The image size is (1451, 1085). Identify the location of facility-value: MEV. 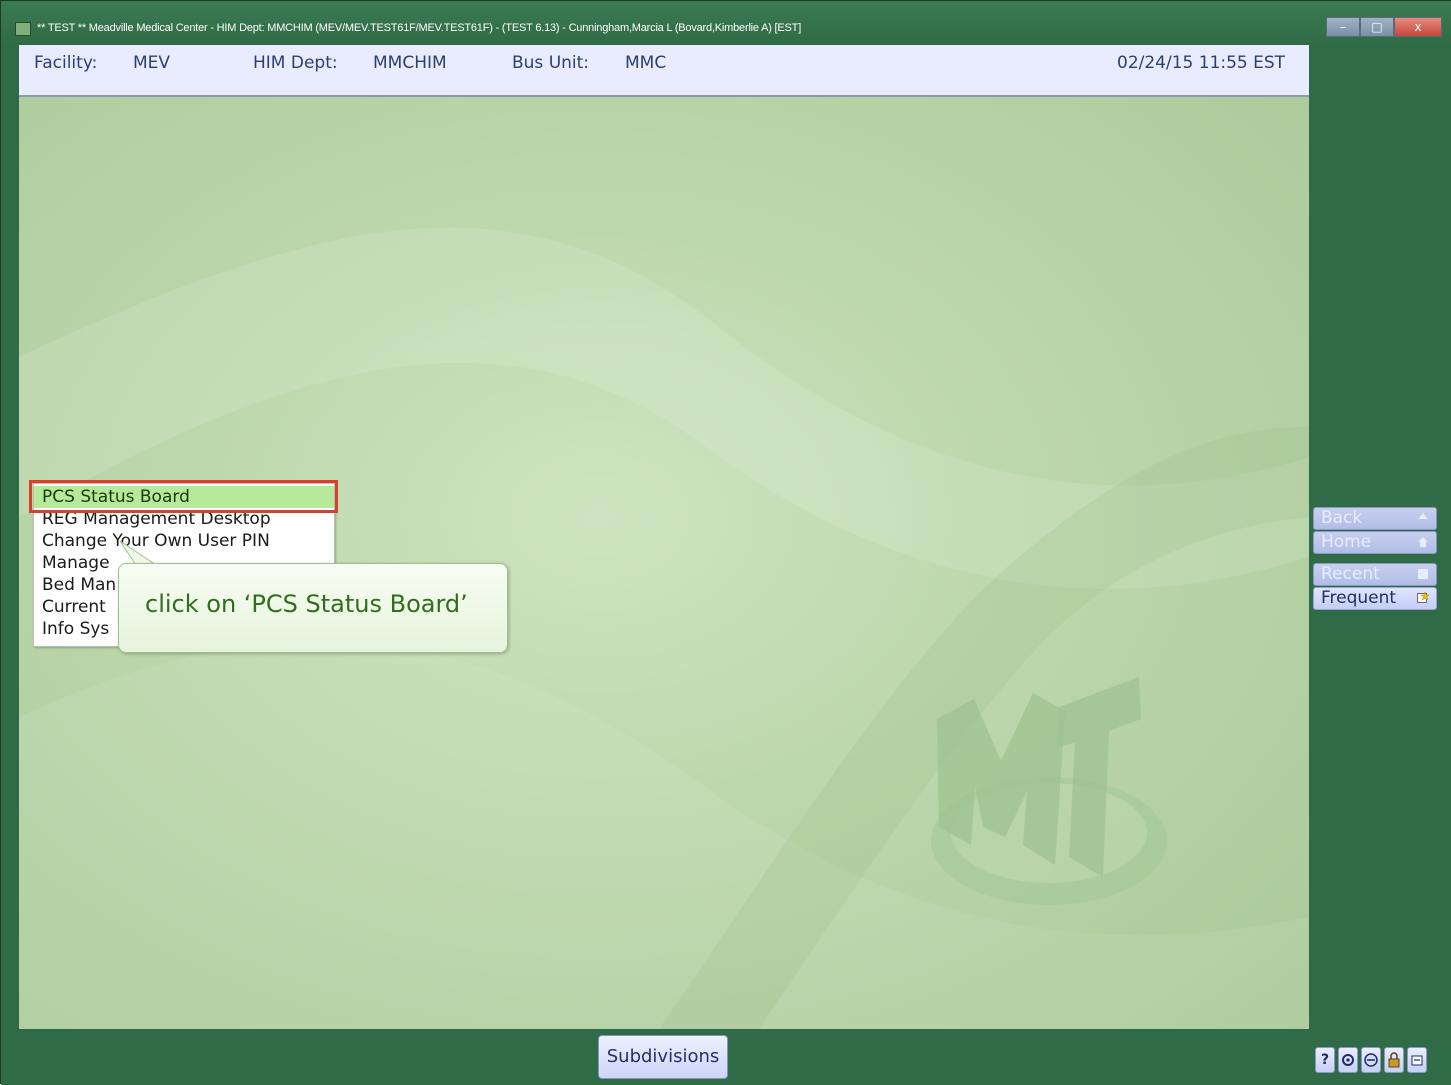
(152, 63).